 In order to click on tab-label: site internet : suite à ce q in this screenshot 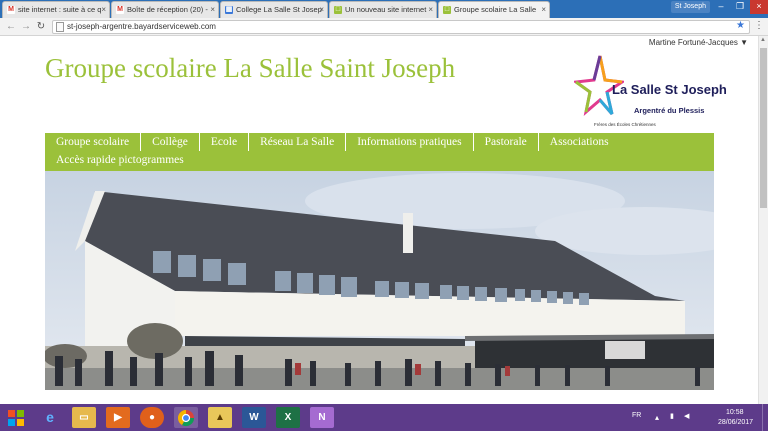, I will do `click(60, 9)`.